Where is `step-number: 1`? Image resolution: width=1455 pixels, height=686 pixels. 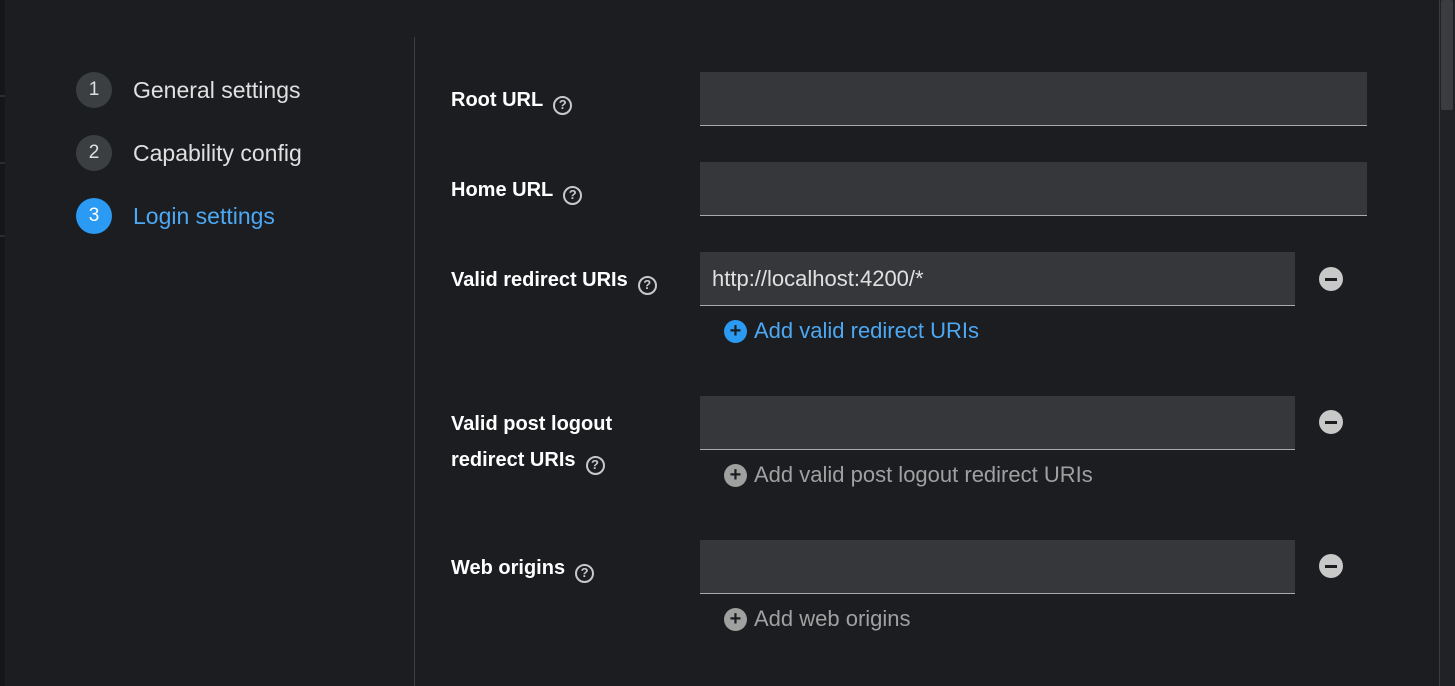 step-number: 1 is located at coordinates (94, 90).